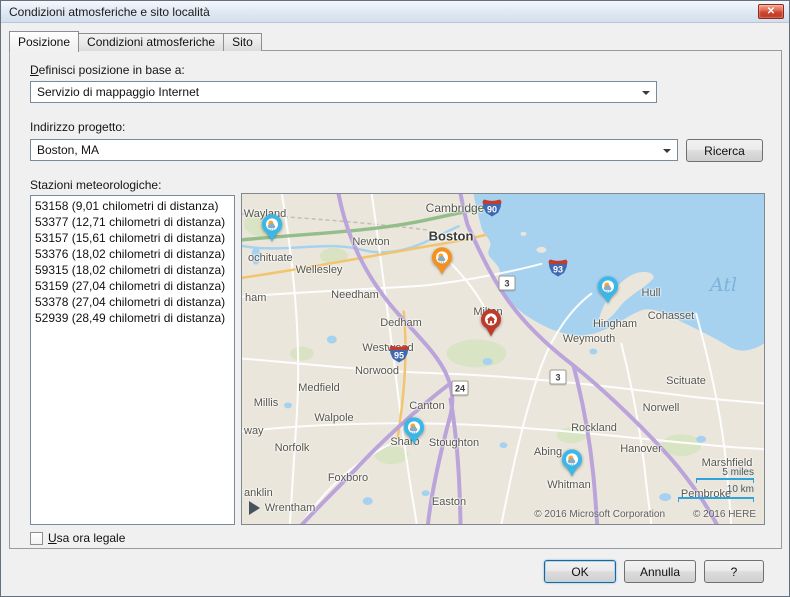 The width and height of the screenshot is (790, 597). I want to click on map-town-label: Wellesley, so click(319, 270).